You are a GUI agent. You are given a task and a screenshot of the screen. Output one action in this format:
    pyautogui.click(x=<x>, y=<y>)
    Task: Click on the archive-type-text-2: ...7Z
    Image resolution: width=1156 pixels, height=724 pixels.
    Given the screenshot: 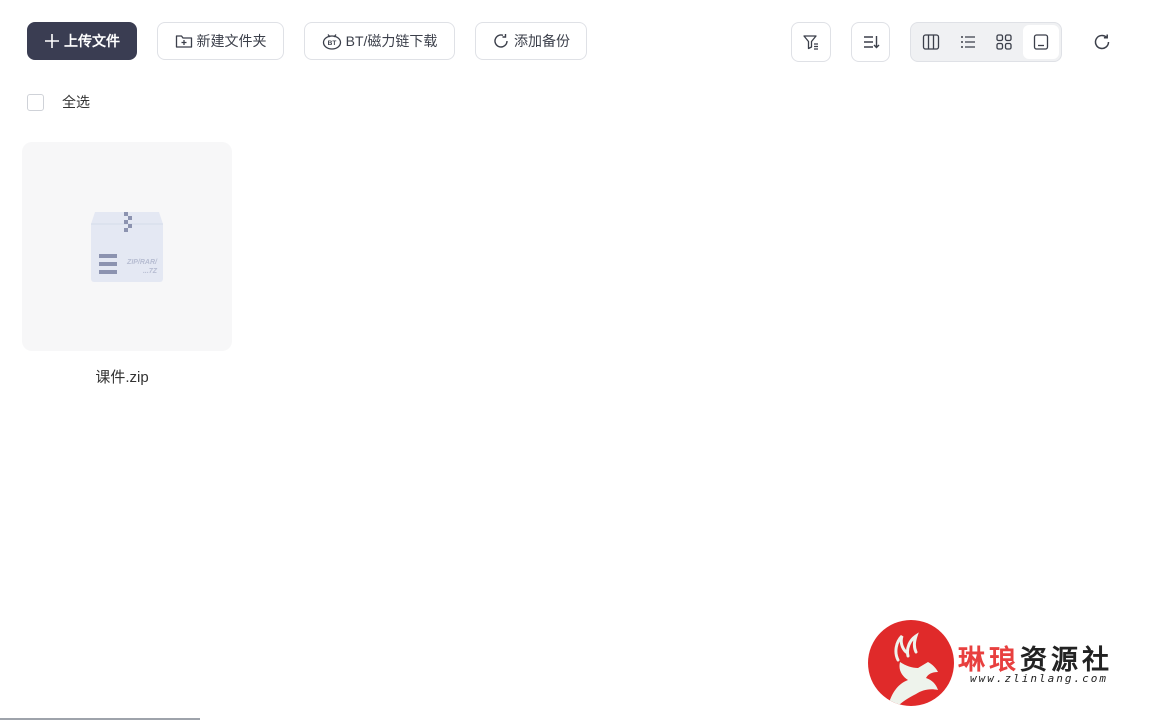 What is the action you would take?
    pyautogui.click(x=150, y=271)
    